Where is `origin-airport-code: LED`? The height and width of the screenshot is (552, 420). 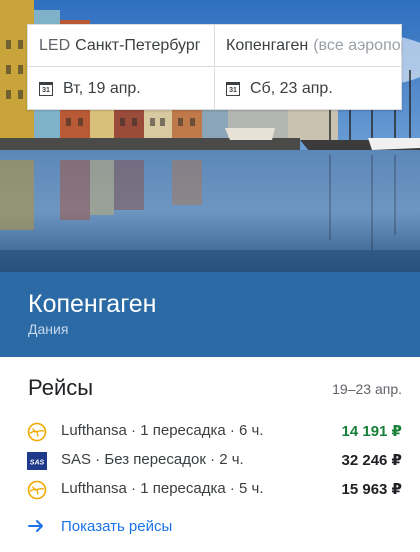 origin-airport-code: LED is located at coordinates (55, 45).